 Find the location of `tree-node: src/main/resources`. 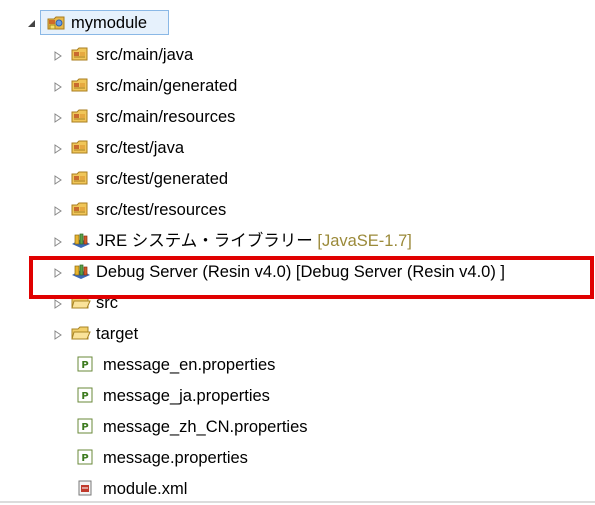

tree-node: src/main/resources is located at coordinates (297, 117).